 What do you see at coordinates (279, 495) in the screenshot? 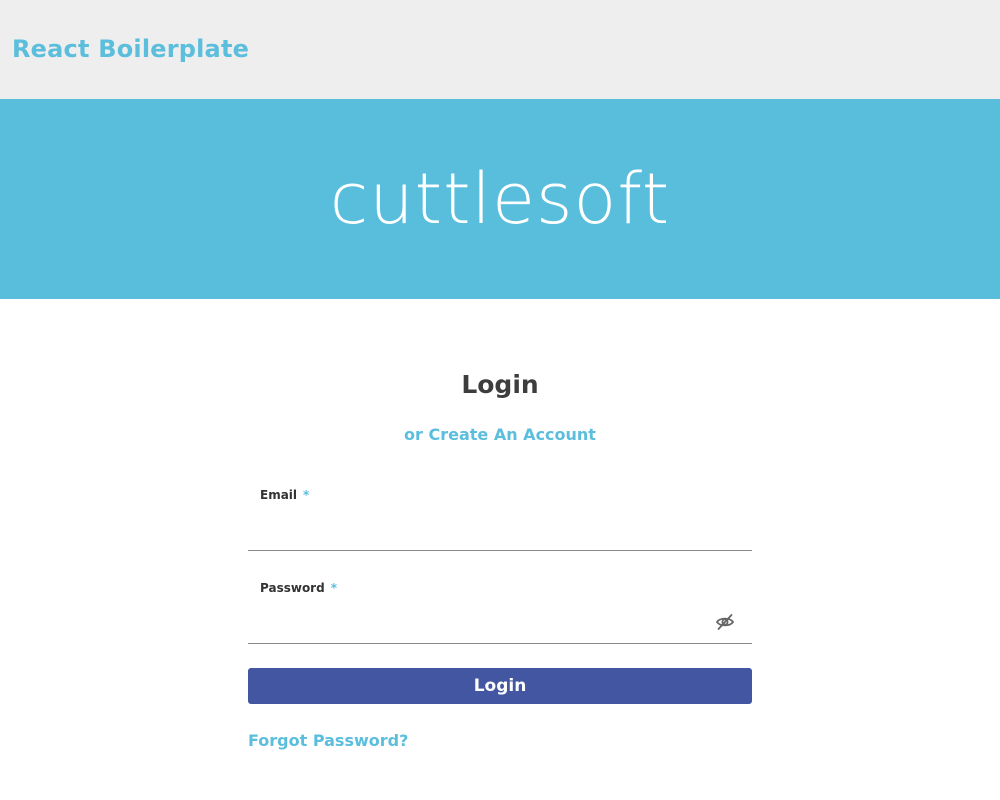
I see `email-label-text: Email` at bounding box center [279, 495].